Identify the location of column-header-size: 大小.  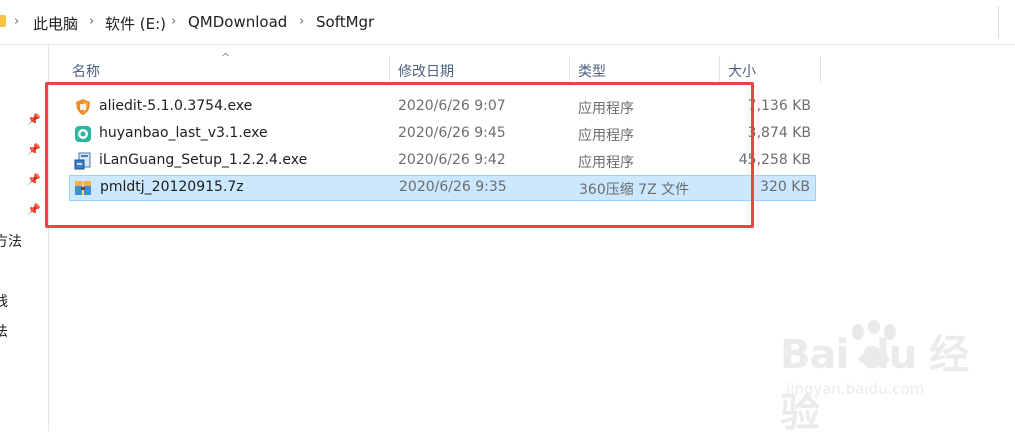
(770, 70).